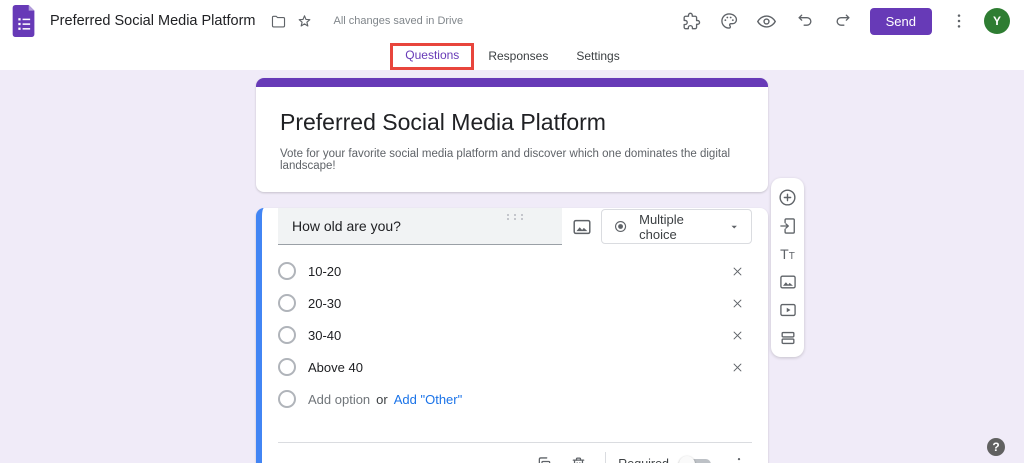  I want to click on undo-button, so click(805, 21).